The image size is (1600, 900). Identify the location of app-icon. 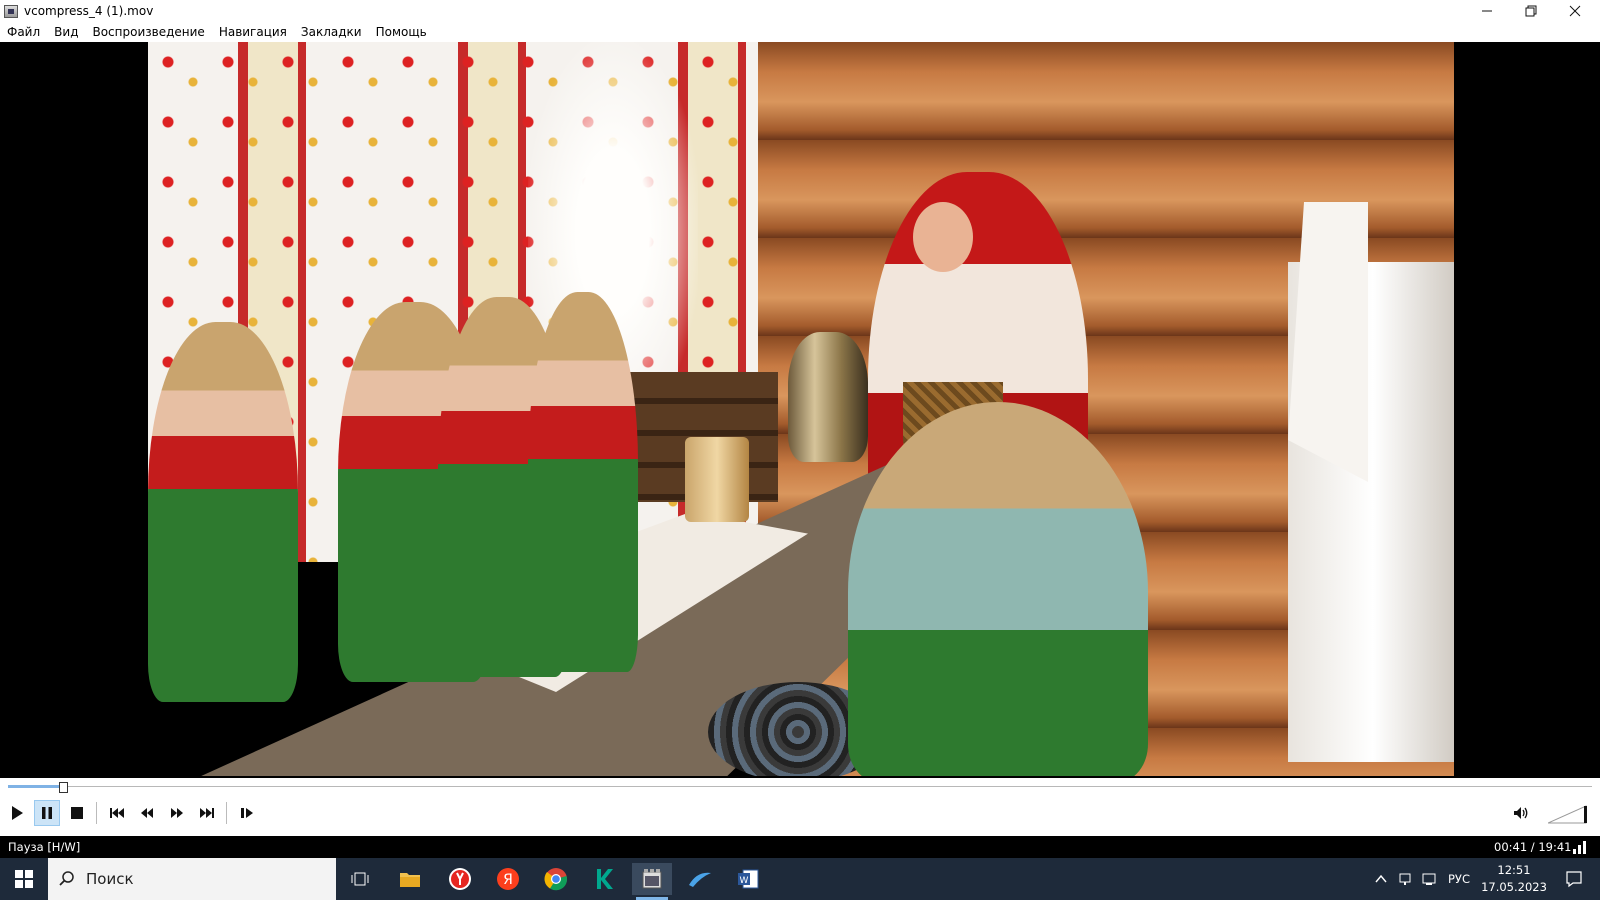
(11, 11).